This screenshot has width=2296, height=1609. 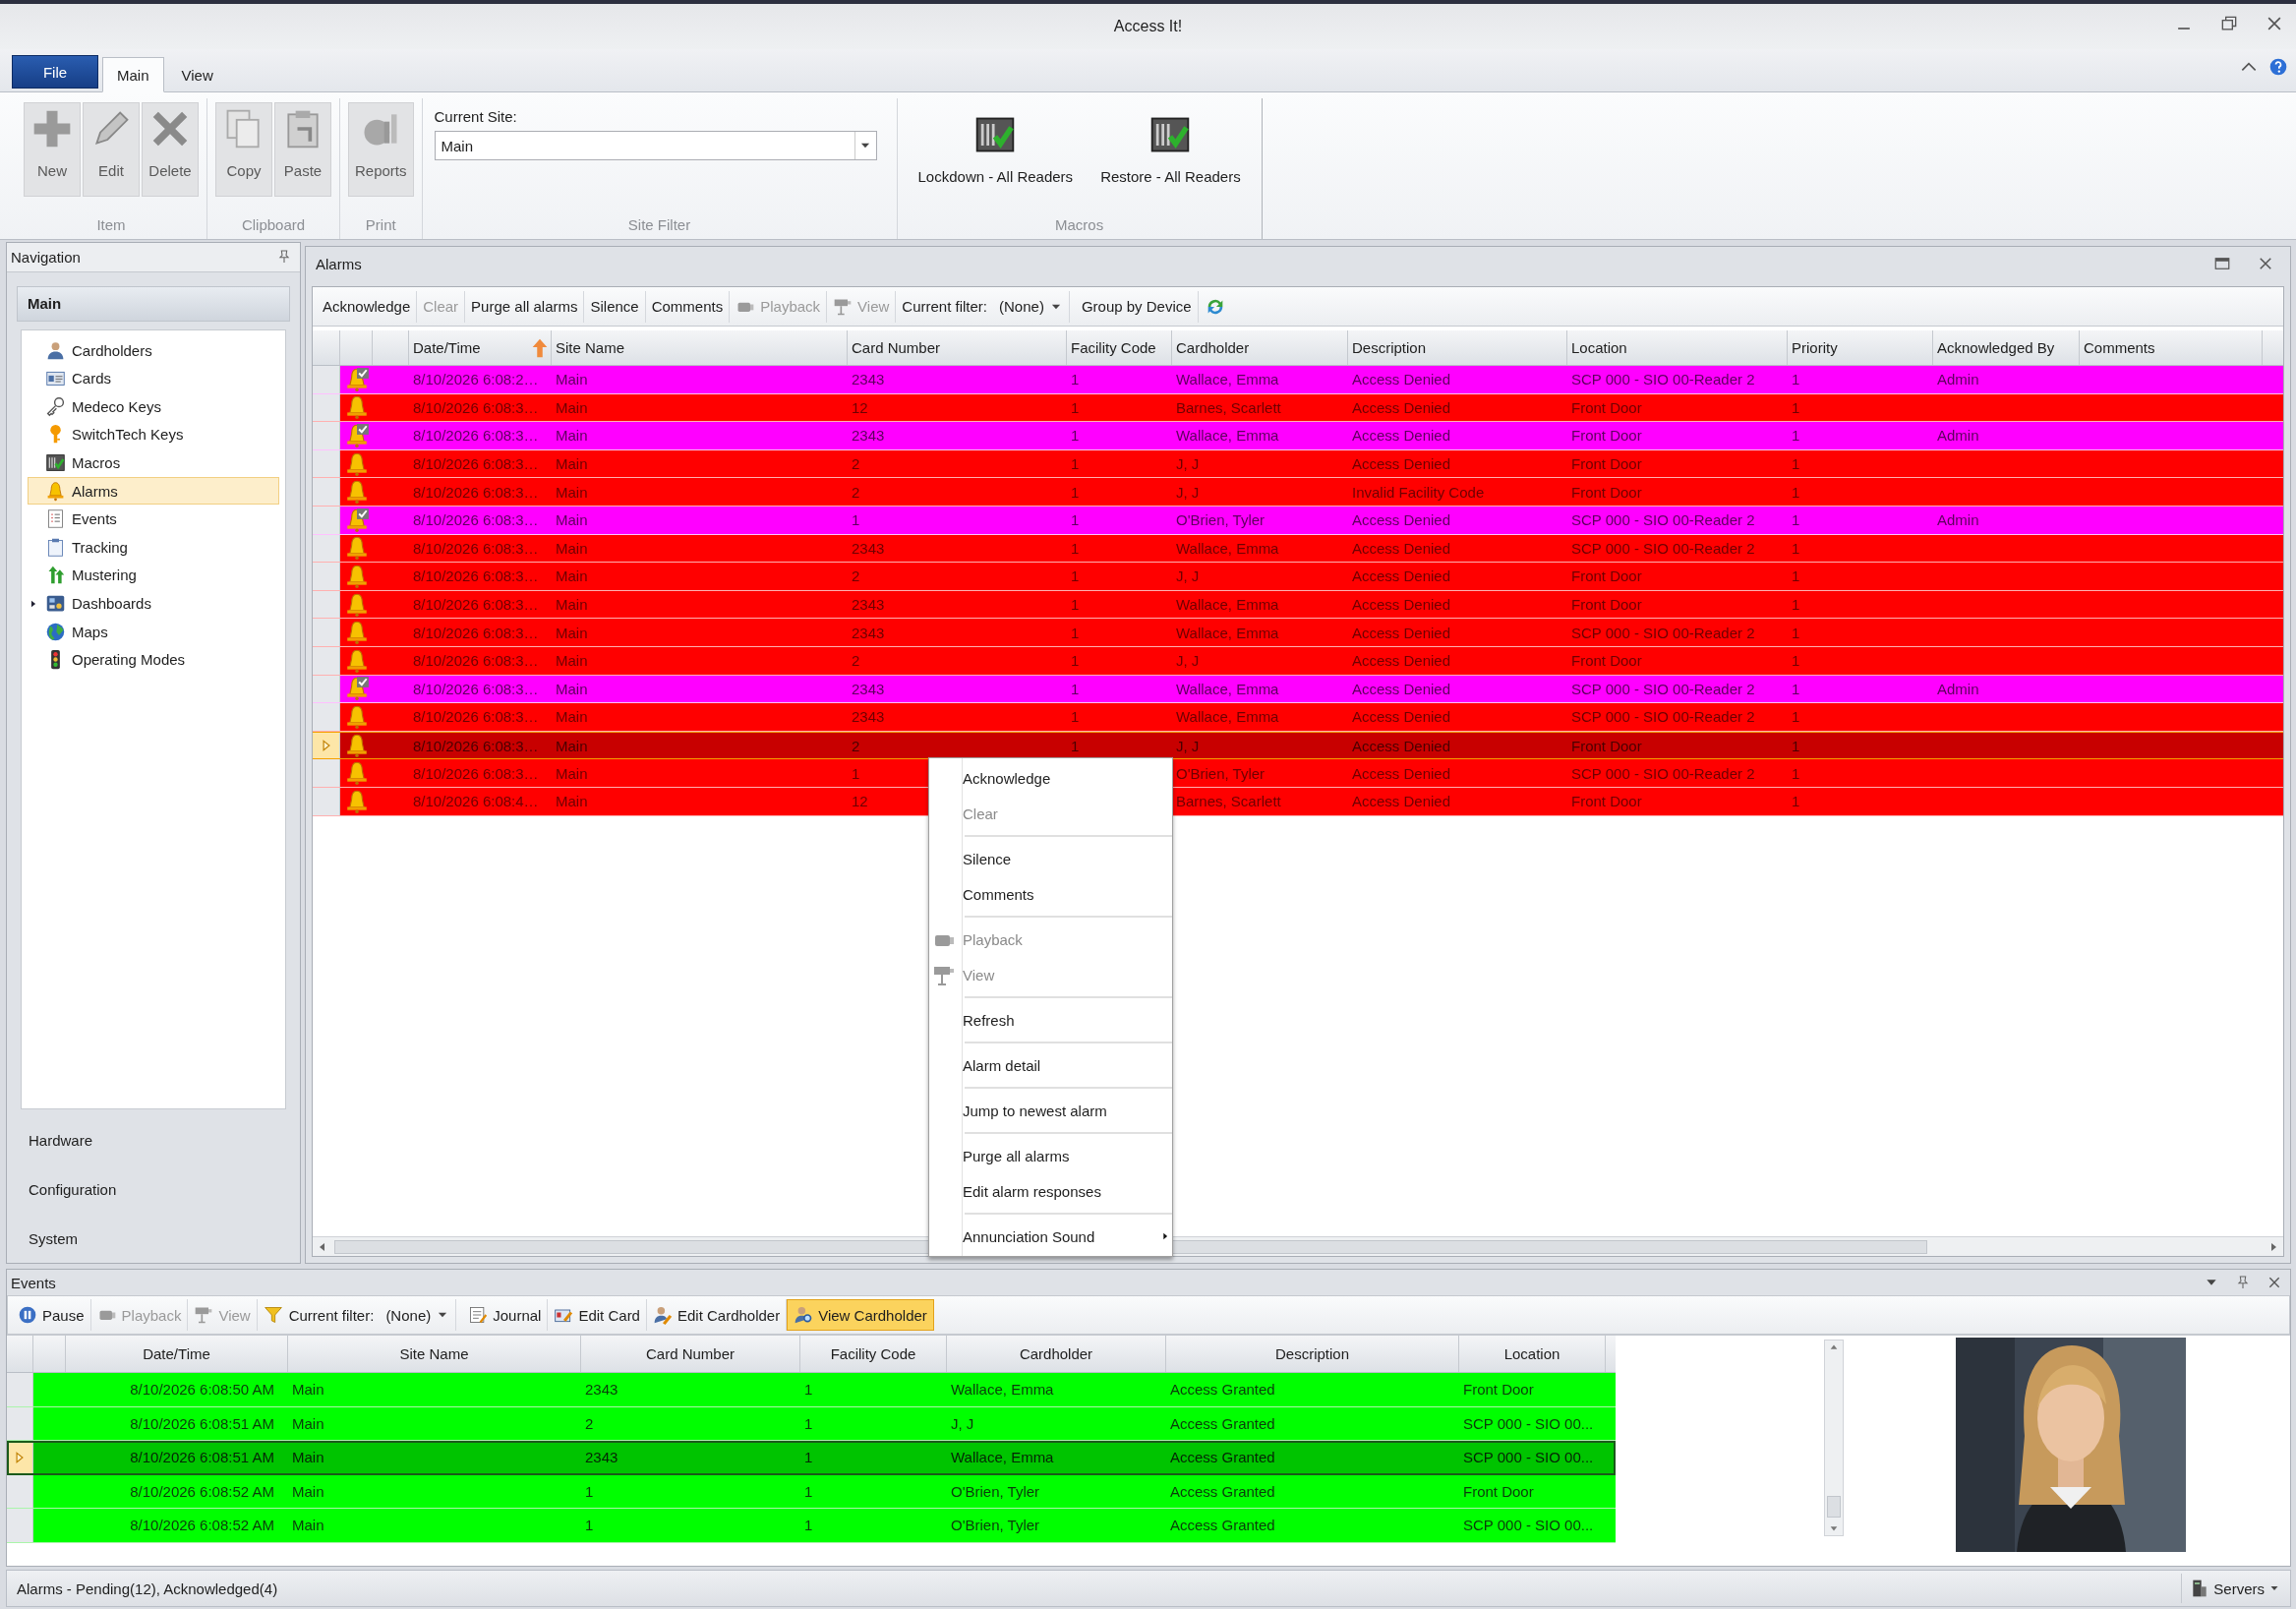 What do you see at coordinates (153, 660) in the screenshot?
I see `nav-item: Operating Modes` at bounding box center [153, 660].